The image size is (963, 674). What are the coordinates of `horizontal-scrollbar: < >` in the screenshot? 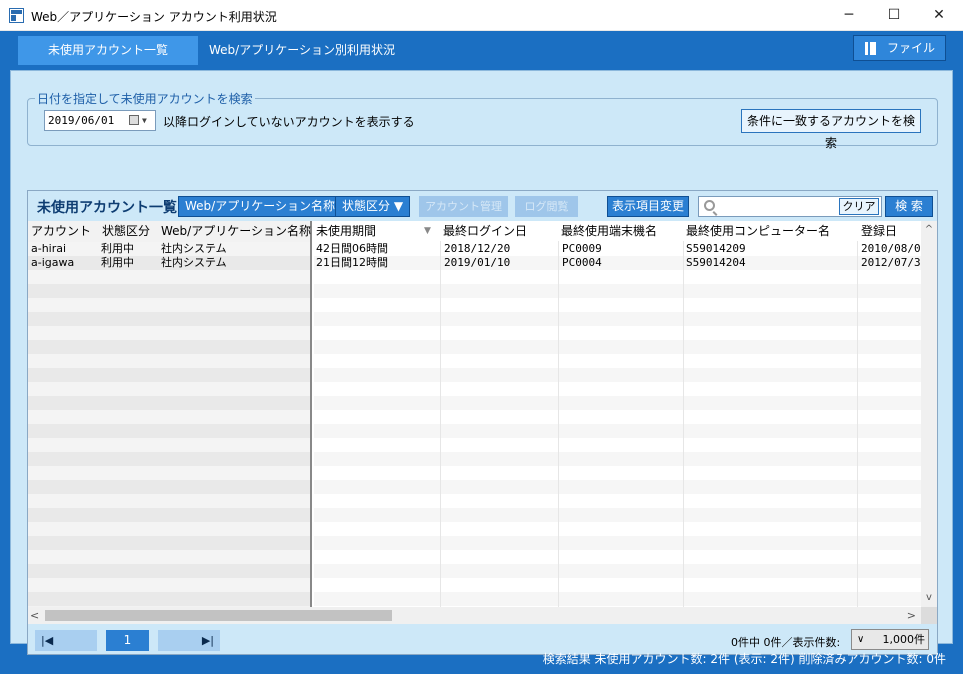 It's located at (474, 615).